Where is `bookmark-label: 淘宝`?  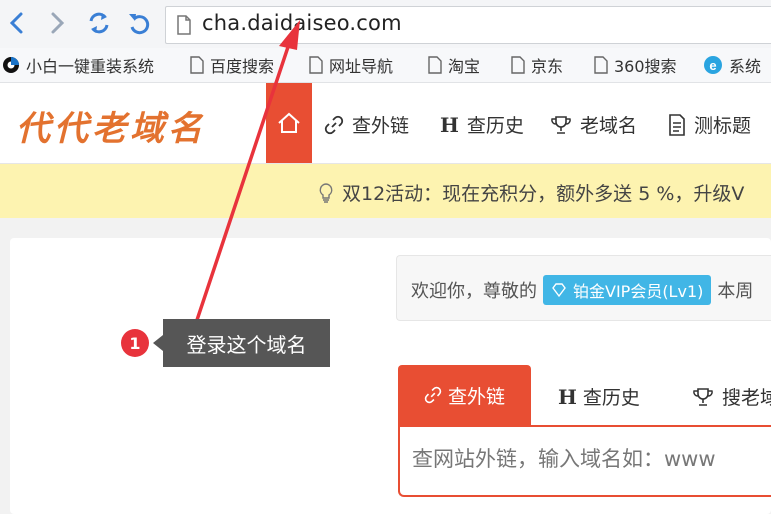 bookmark-label: 淘宝 is located at coordinates (464, 66).